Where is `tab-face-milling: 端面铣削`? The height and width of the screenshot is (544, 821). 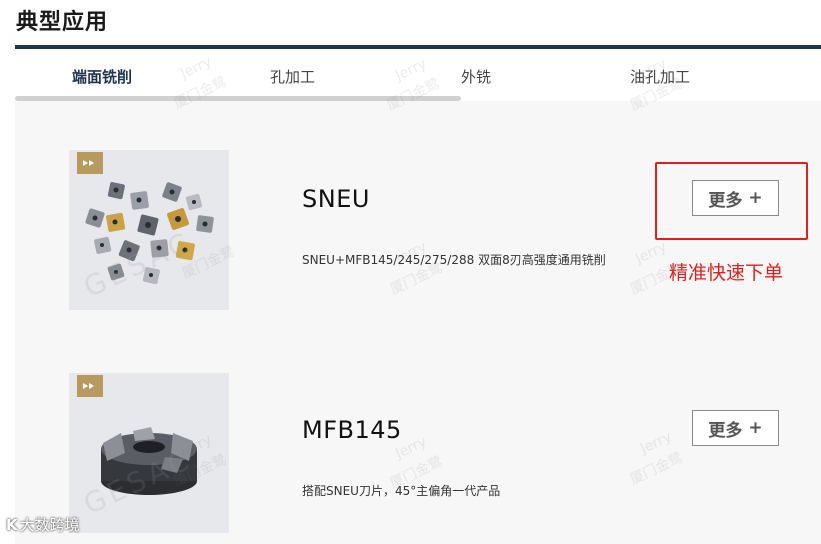
tab-face-milling: 端面铣削 is located at coordinates (102, 76).